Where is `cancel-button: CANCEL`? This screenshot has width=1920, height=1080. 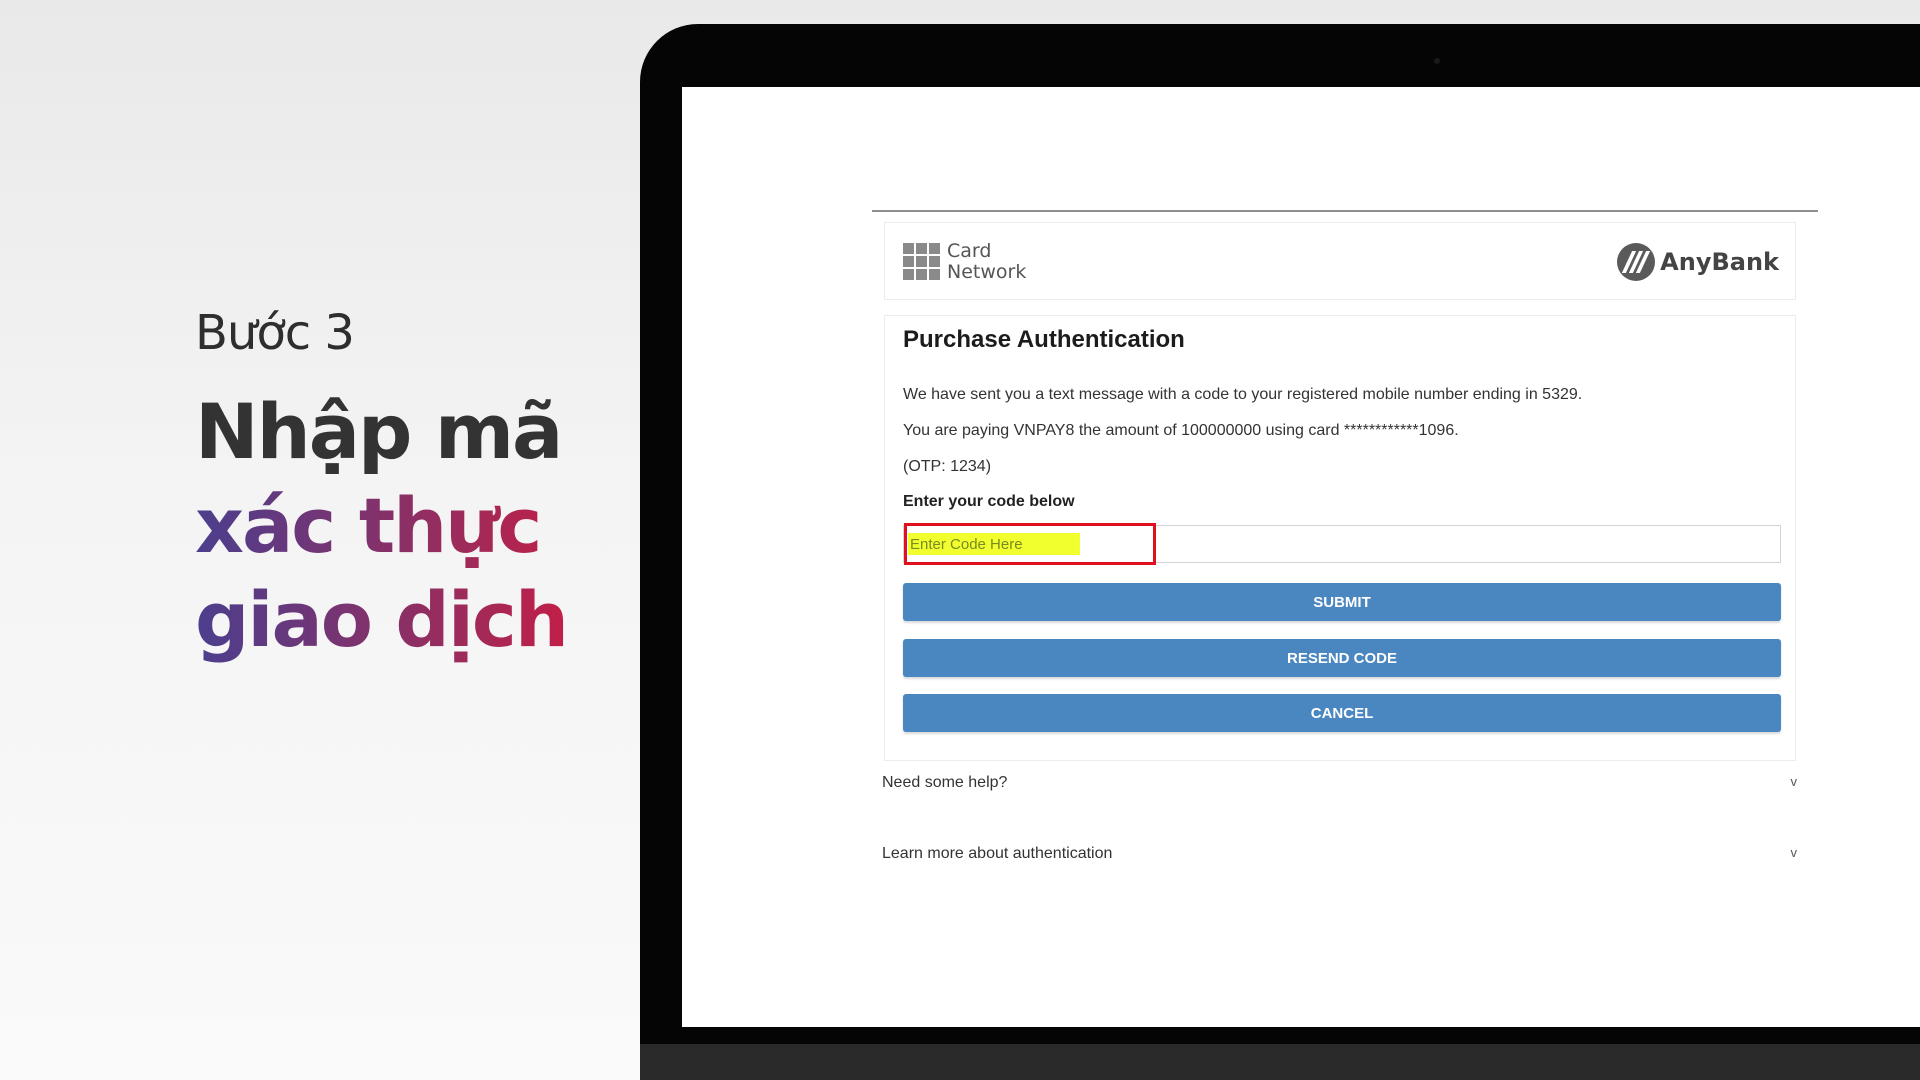 cancel-button: CANCEL is located at coordinates (1342, 713).